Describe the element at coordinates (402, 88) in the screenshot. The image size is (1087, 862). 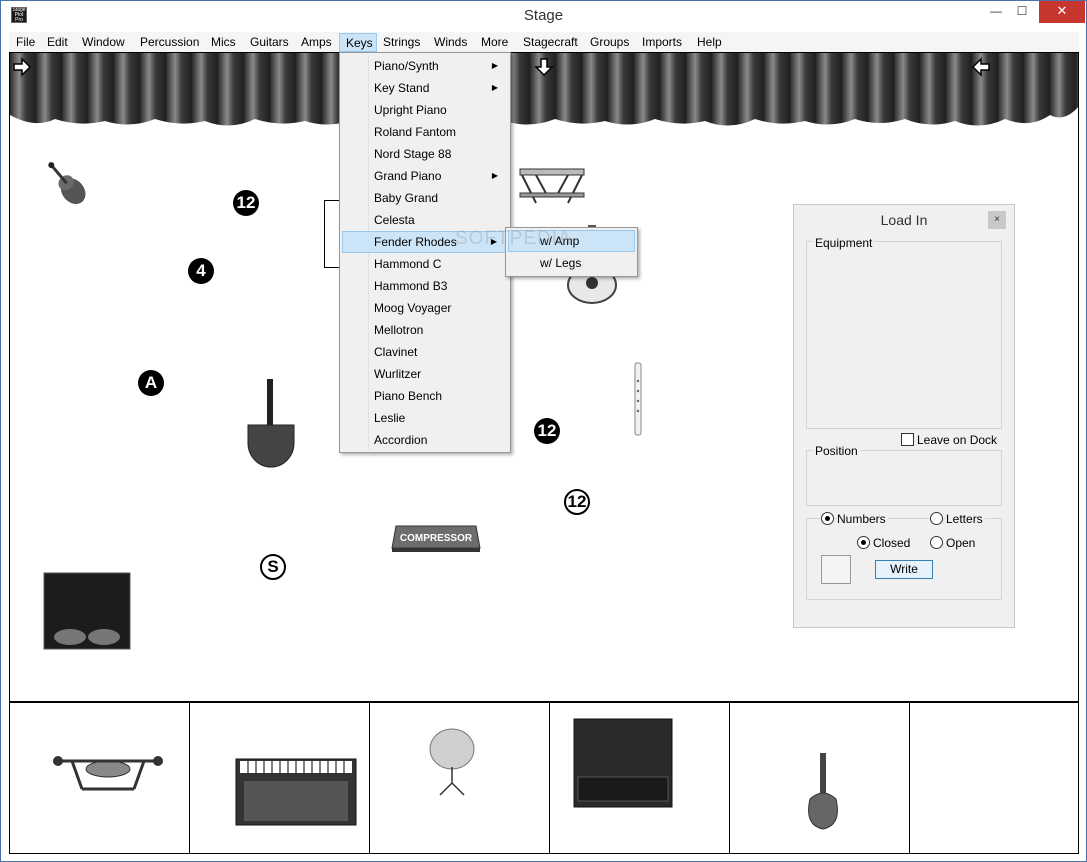
I see `menu-item-label: Key Stand` at that location.